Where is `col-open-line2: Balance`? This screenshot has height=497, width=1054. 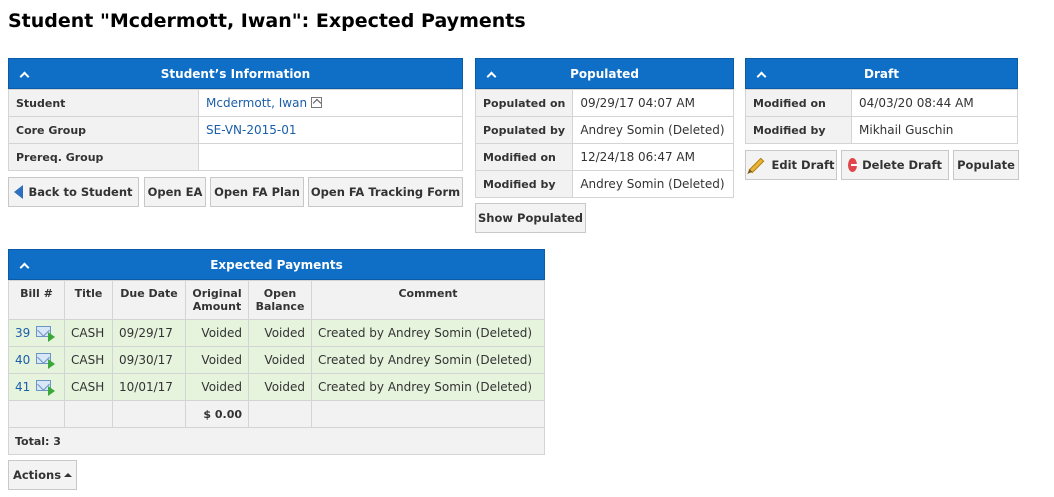 col-open-line2: Balance is located at coordinates (280, 306).